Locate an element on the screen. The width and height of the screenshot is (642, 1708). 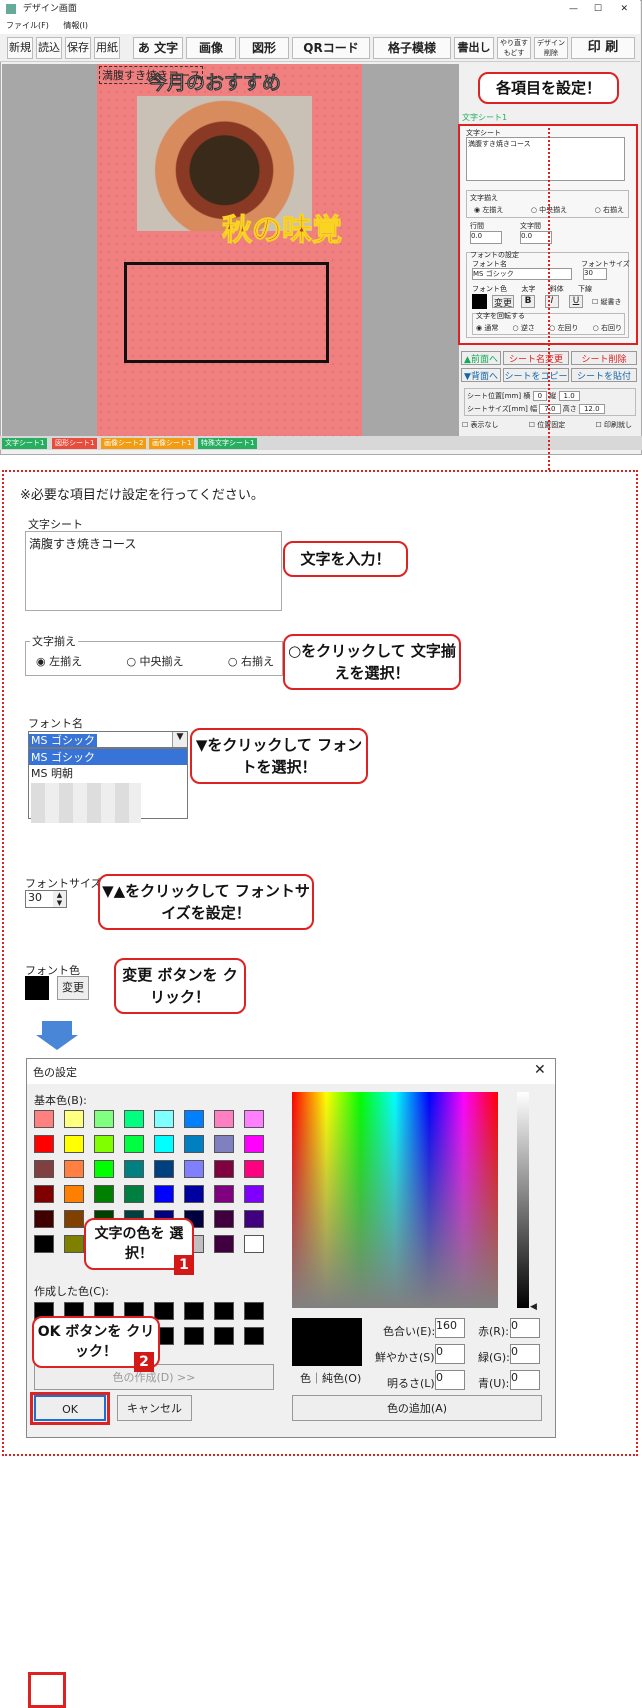
zoom-change-button: 変更 is located at coordinates (73, 988).